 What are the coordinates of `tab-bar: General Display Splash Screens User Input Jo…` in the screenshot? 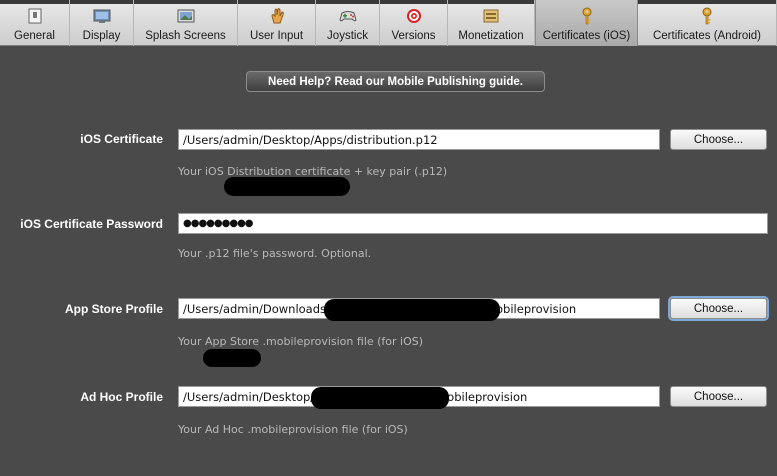 It's located at (388, 23).